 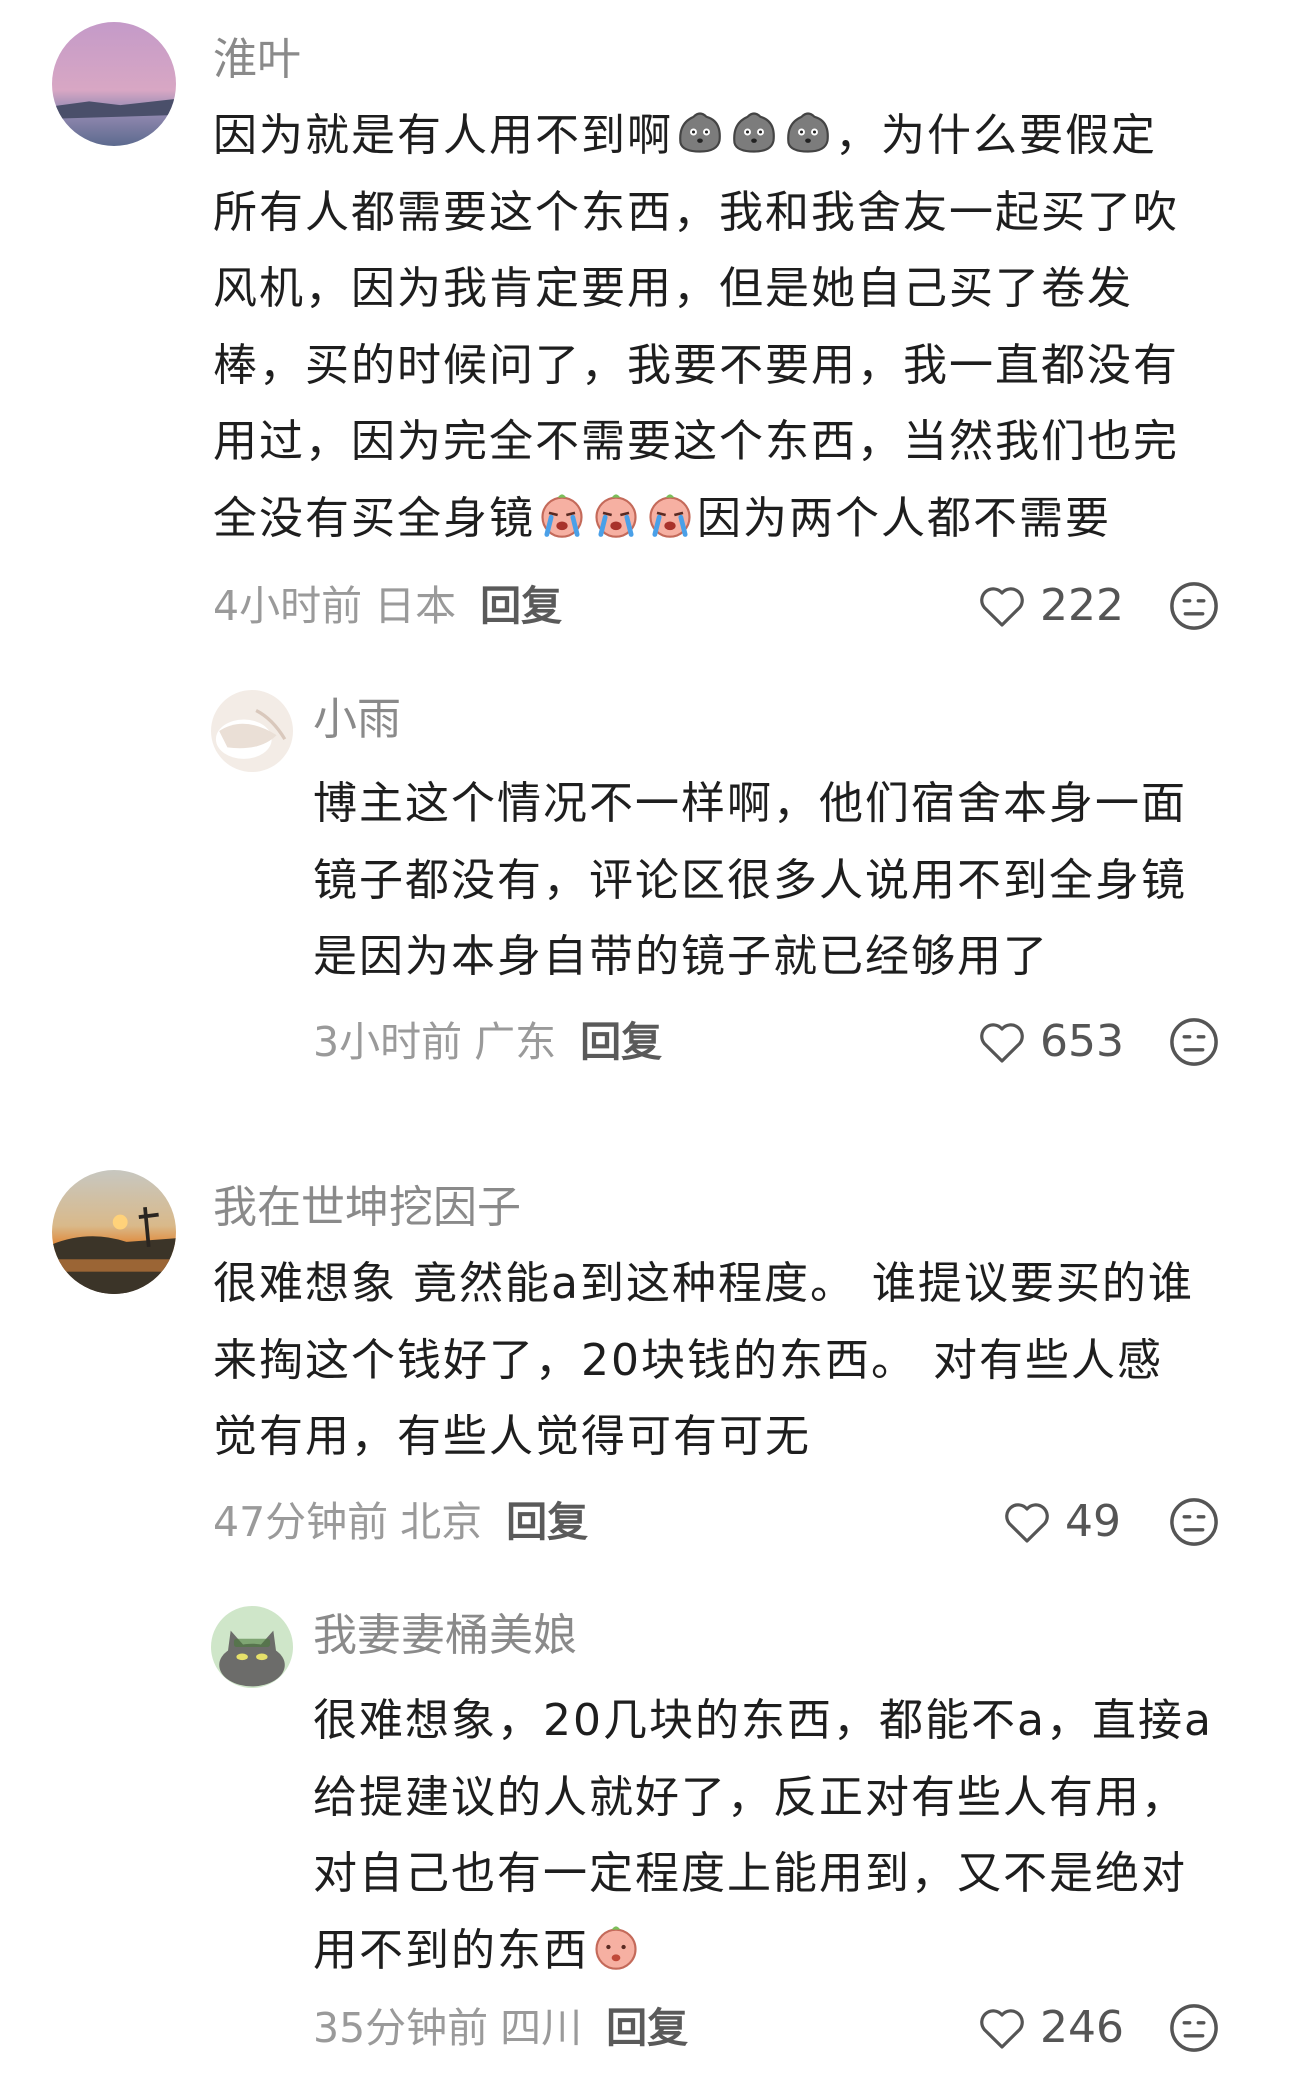 I want to click on like-button: 246, so click(x=1051, y=2028).